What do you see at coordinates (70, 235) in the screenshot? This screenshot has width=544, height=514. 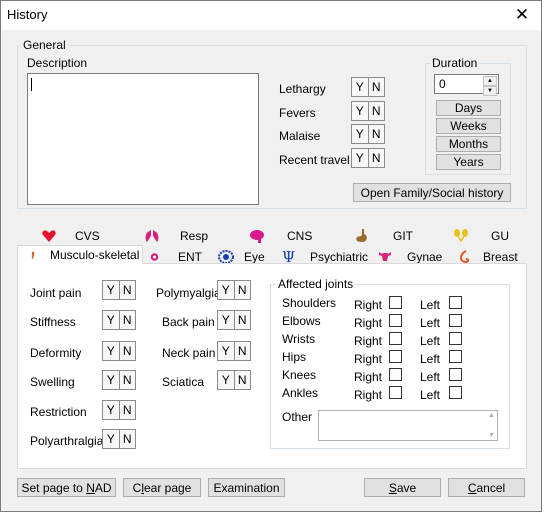 I see `tab-cvs: CVS` at bounding box center [70, 235].